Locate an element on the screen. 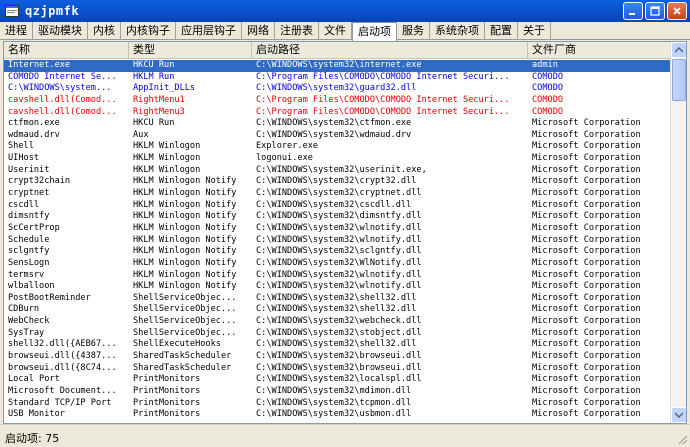 The image size is (690, 447). tab-3: 内核钩子 is located at coordinates (148, 31).